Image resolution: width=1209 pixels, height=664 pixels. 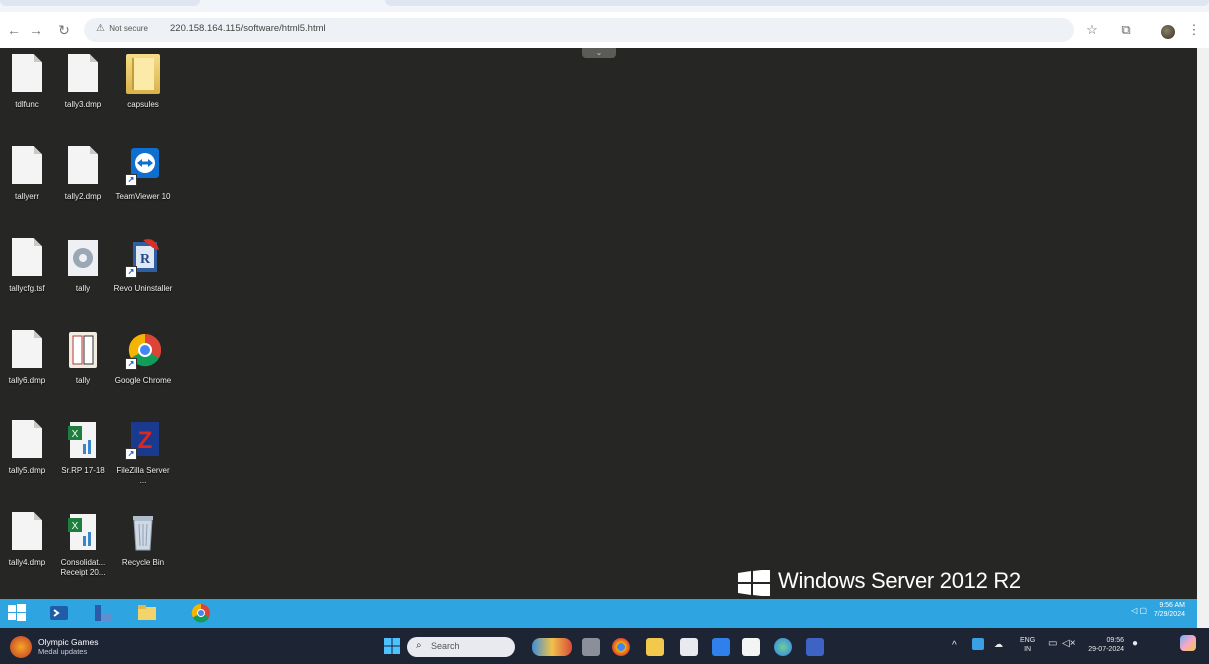 What do you see at coordinates (392, 646) in the screenshot?
I see `host-start-button` at bounding box center [392, 646].